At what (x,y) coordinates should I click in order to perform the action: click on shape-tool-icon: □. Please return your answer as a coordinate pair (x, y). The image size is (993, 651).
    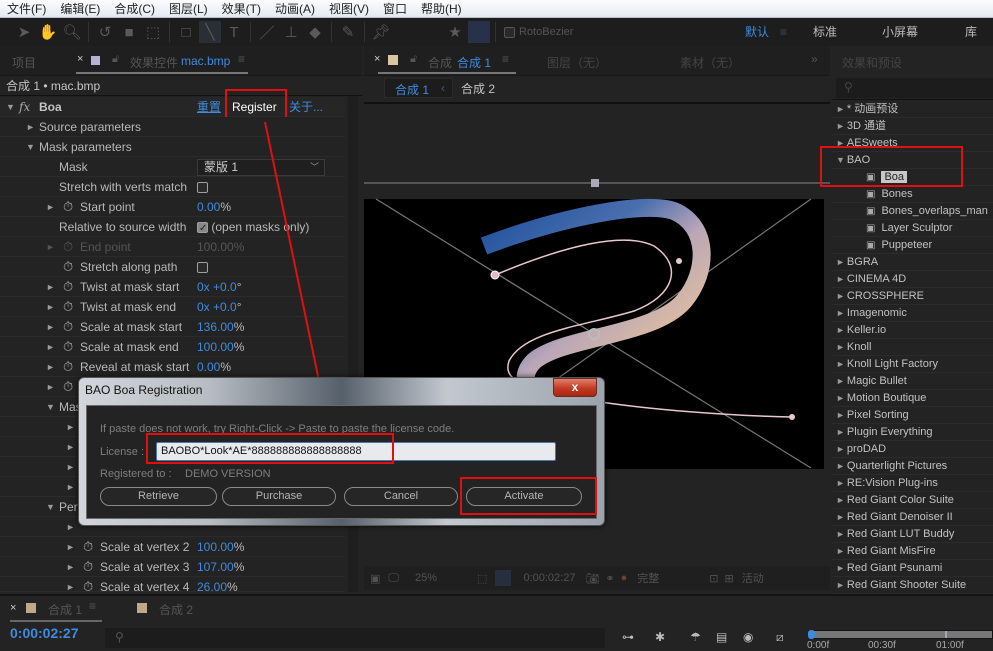
    Looking at the image, I should click on (186, 32).